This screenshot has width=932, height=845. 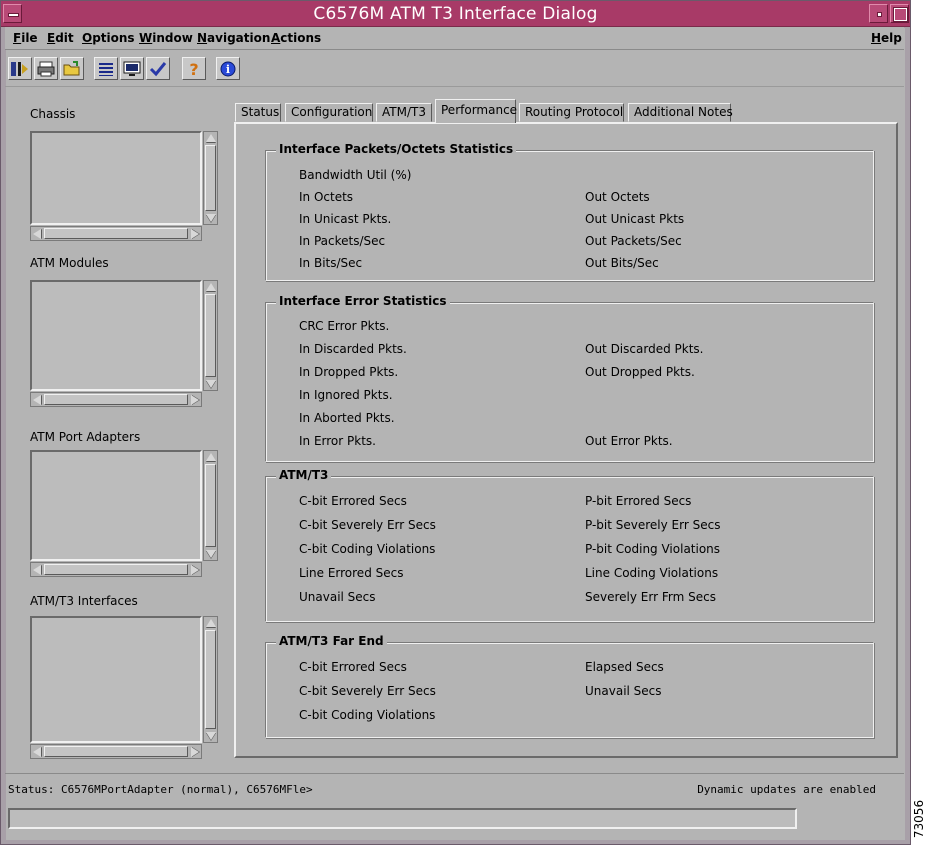 What do you see at coordinates (617, 197) in the screenshot?
I see `stat-label: Out Octets` at bounding box center [617, 197].